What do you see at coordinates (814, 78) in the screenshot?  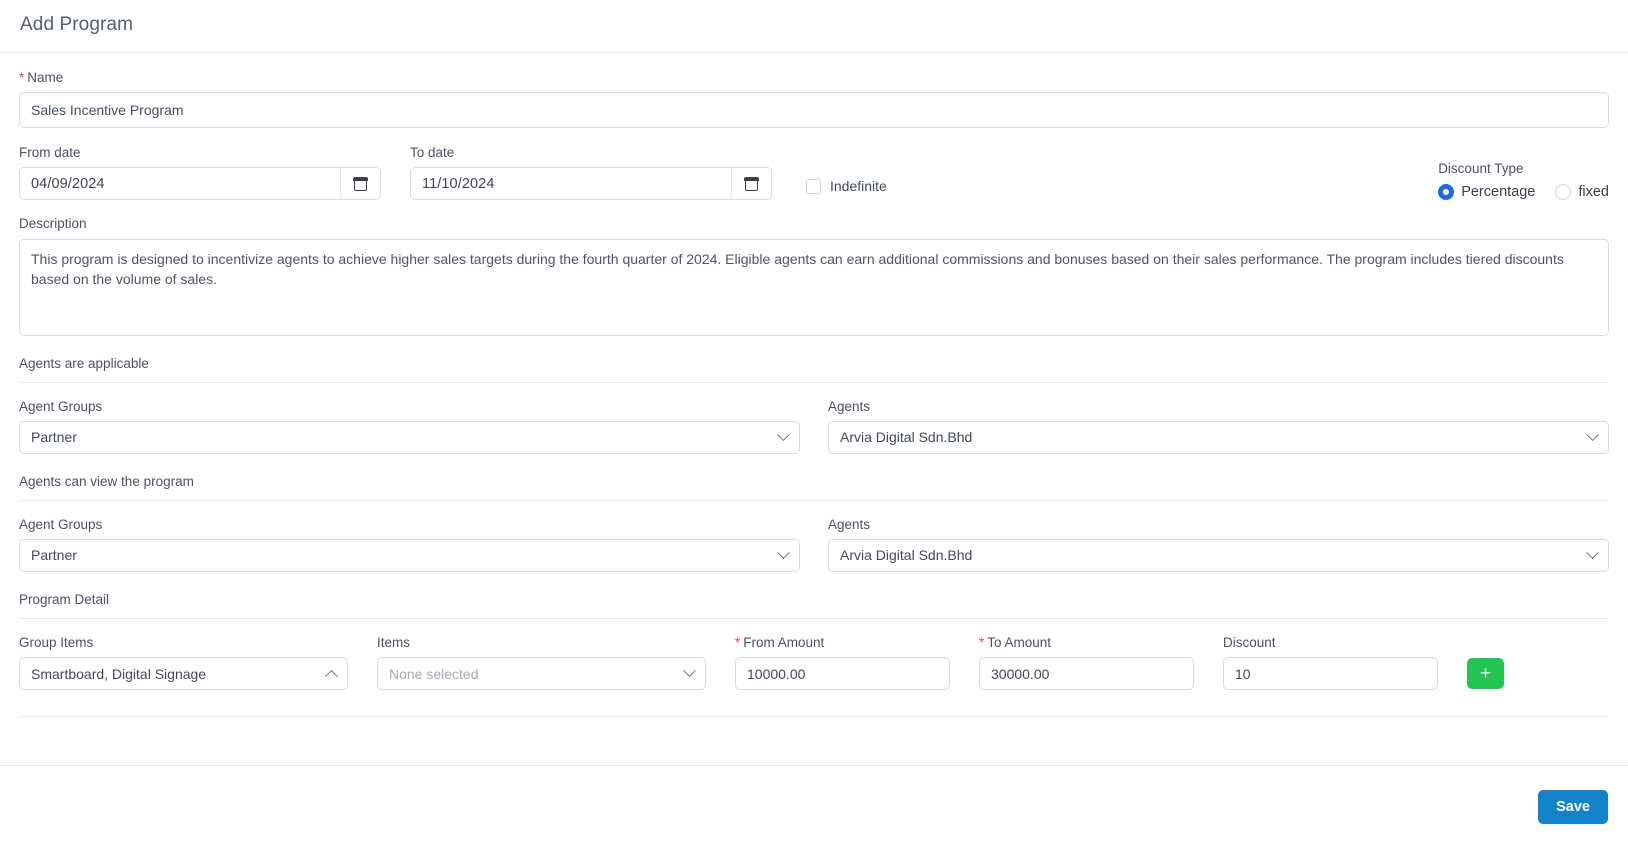 I see `name-label: * Name` at bounding box center [814, 78].